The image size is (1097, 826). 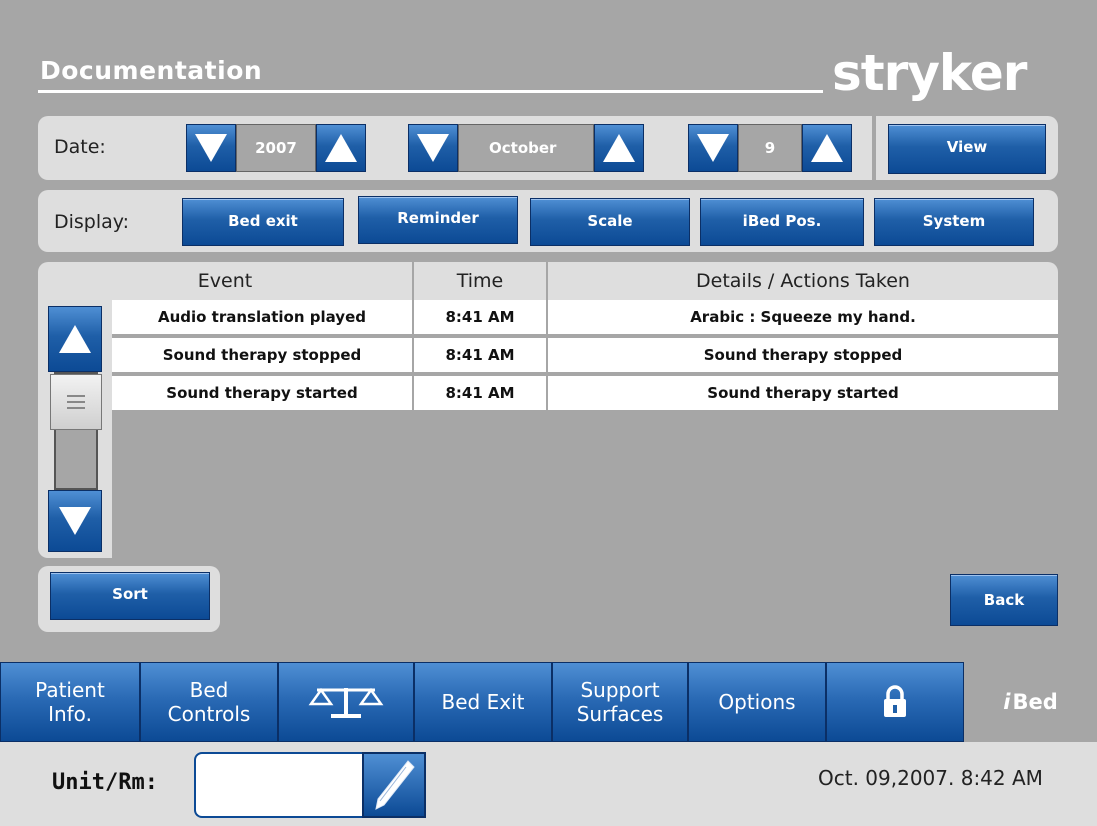 What do you see at coordinates (80, 147) in the screenshot?
I see `date-label: Date:` at bounding box center [80, 147].